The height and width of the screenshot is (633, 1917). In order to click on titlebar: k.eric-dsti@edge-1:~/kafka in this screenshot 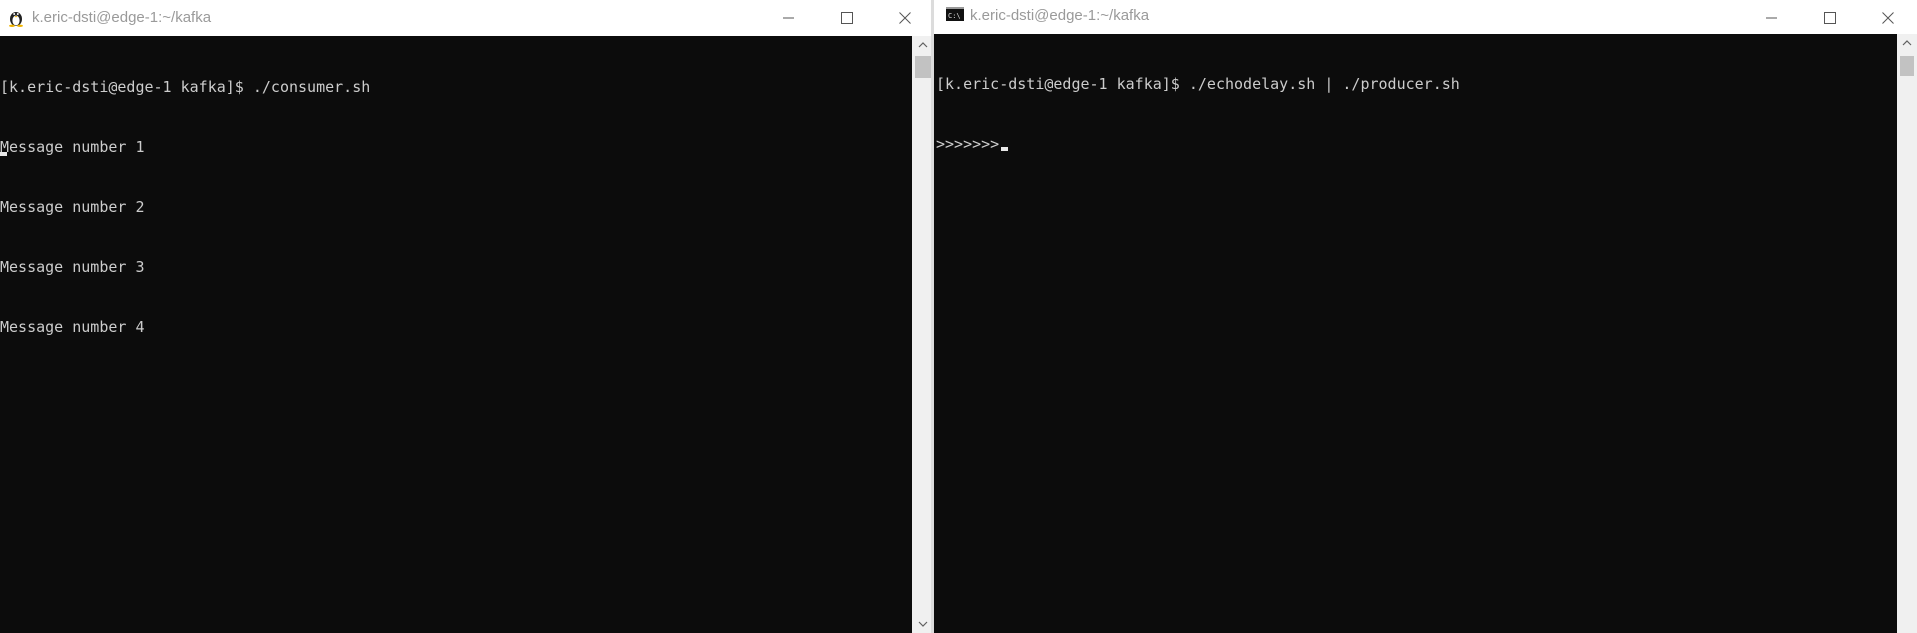, I will do `click(467, 18)`.